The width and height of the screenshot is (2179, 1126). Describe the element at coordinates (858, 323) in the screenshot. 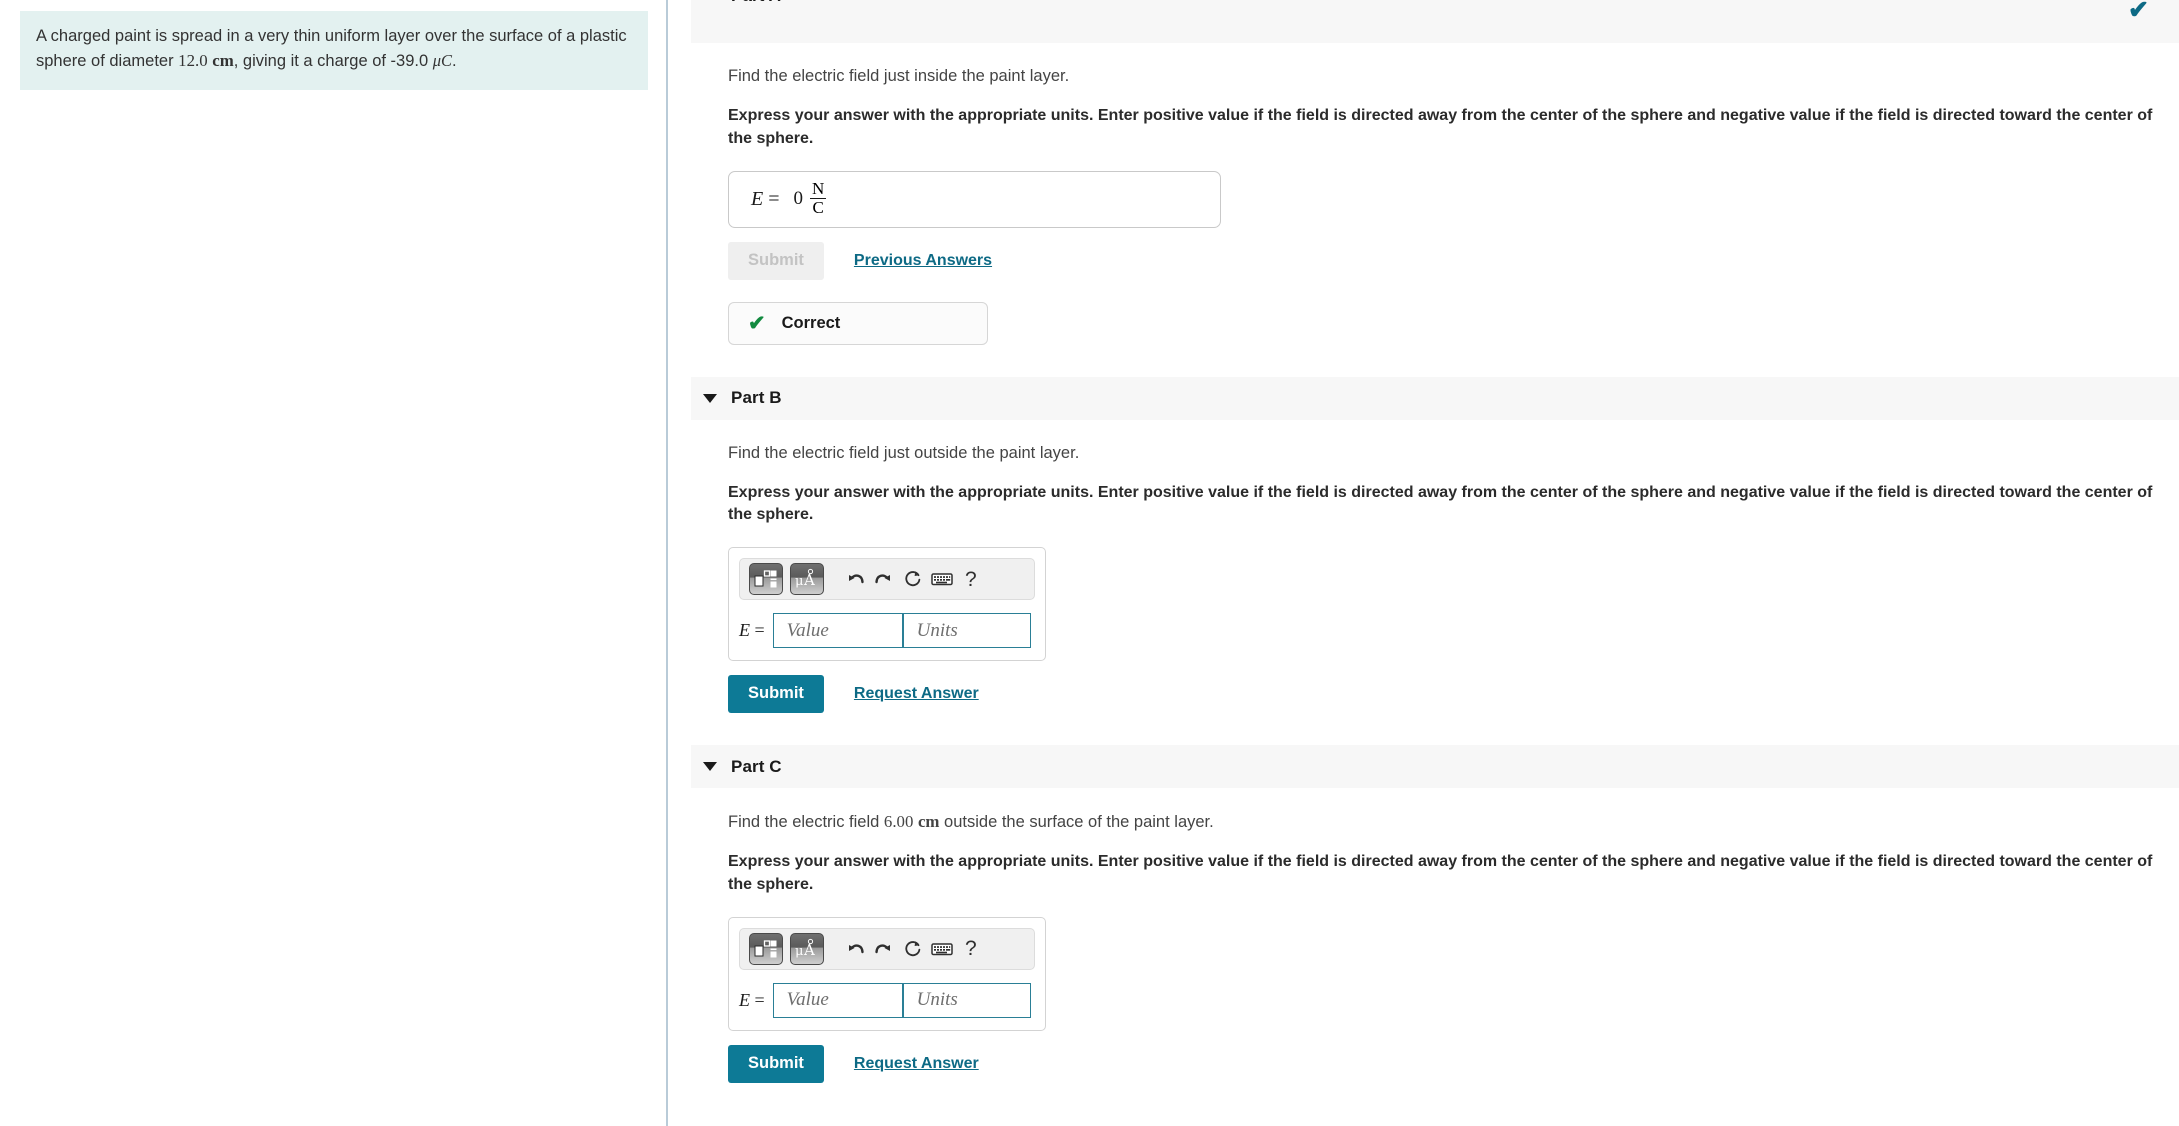

I see `part-a-feedback-correct: ✔ Correct` at that location.